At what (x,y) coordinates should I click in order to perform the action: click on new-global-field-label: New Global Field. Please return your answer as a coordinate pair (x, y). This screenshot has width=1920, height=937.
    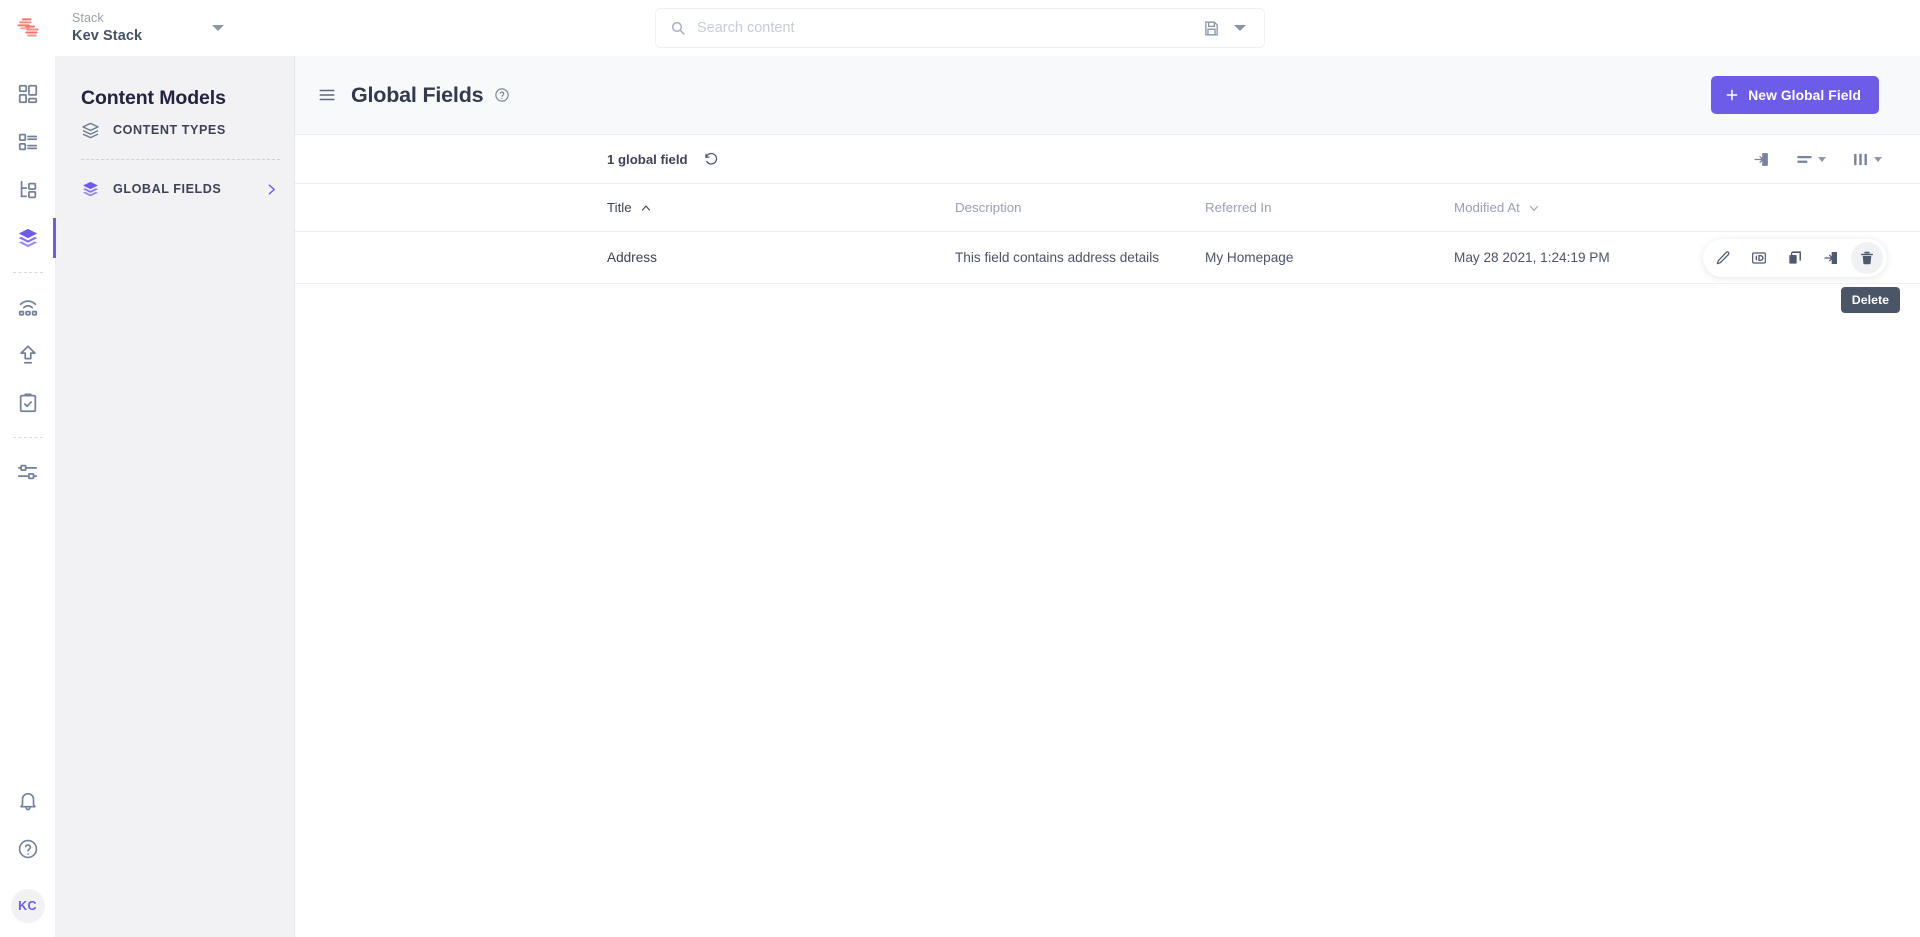
    Looking at the image, I should click on (1804, 95).